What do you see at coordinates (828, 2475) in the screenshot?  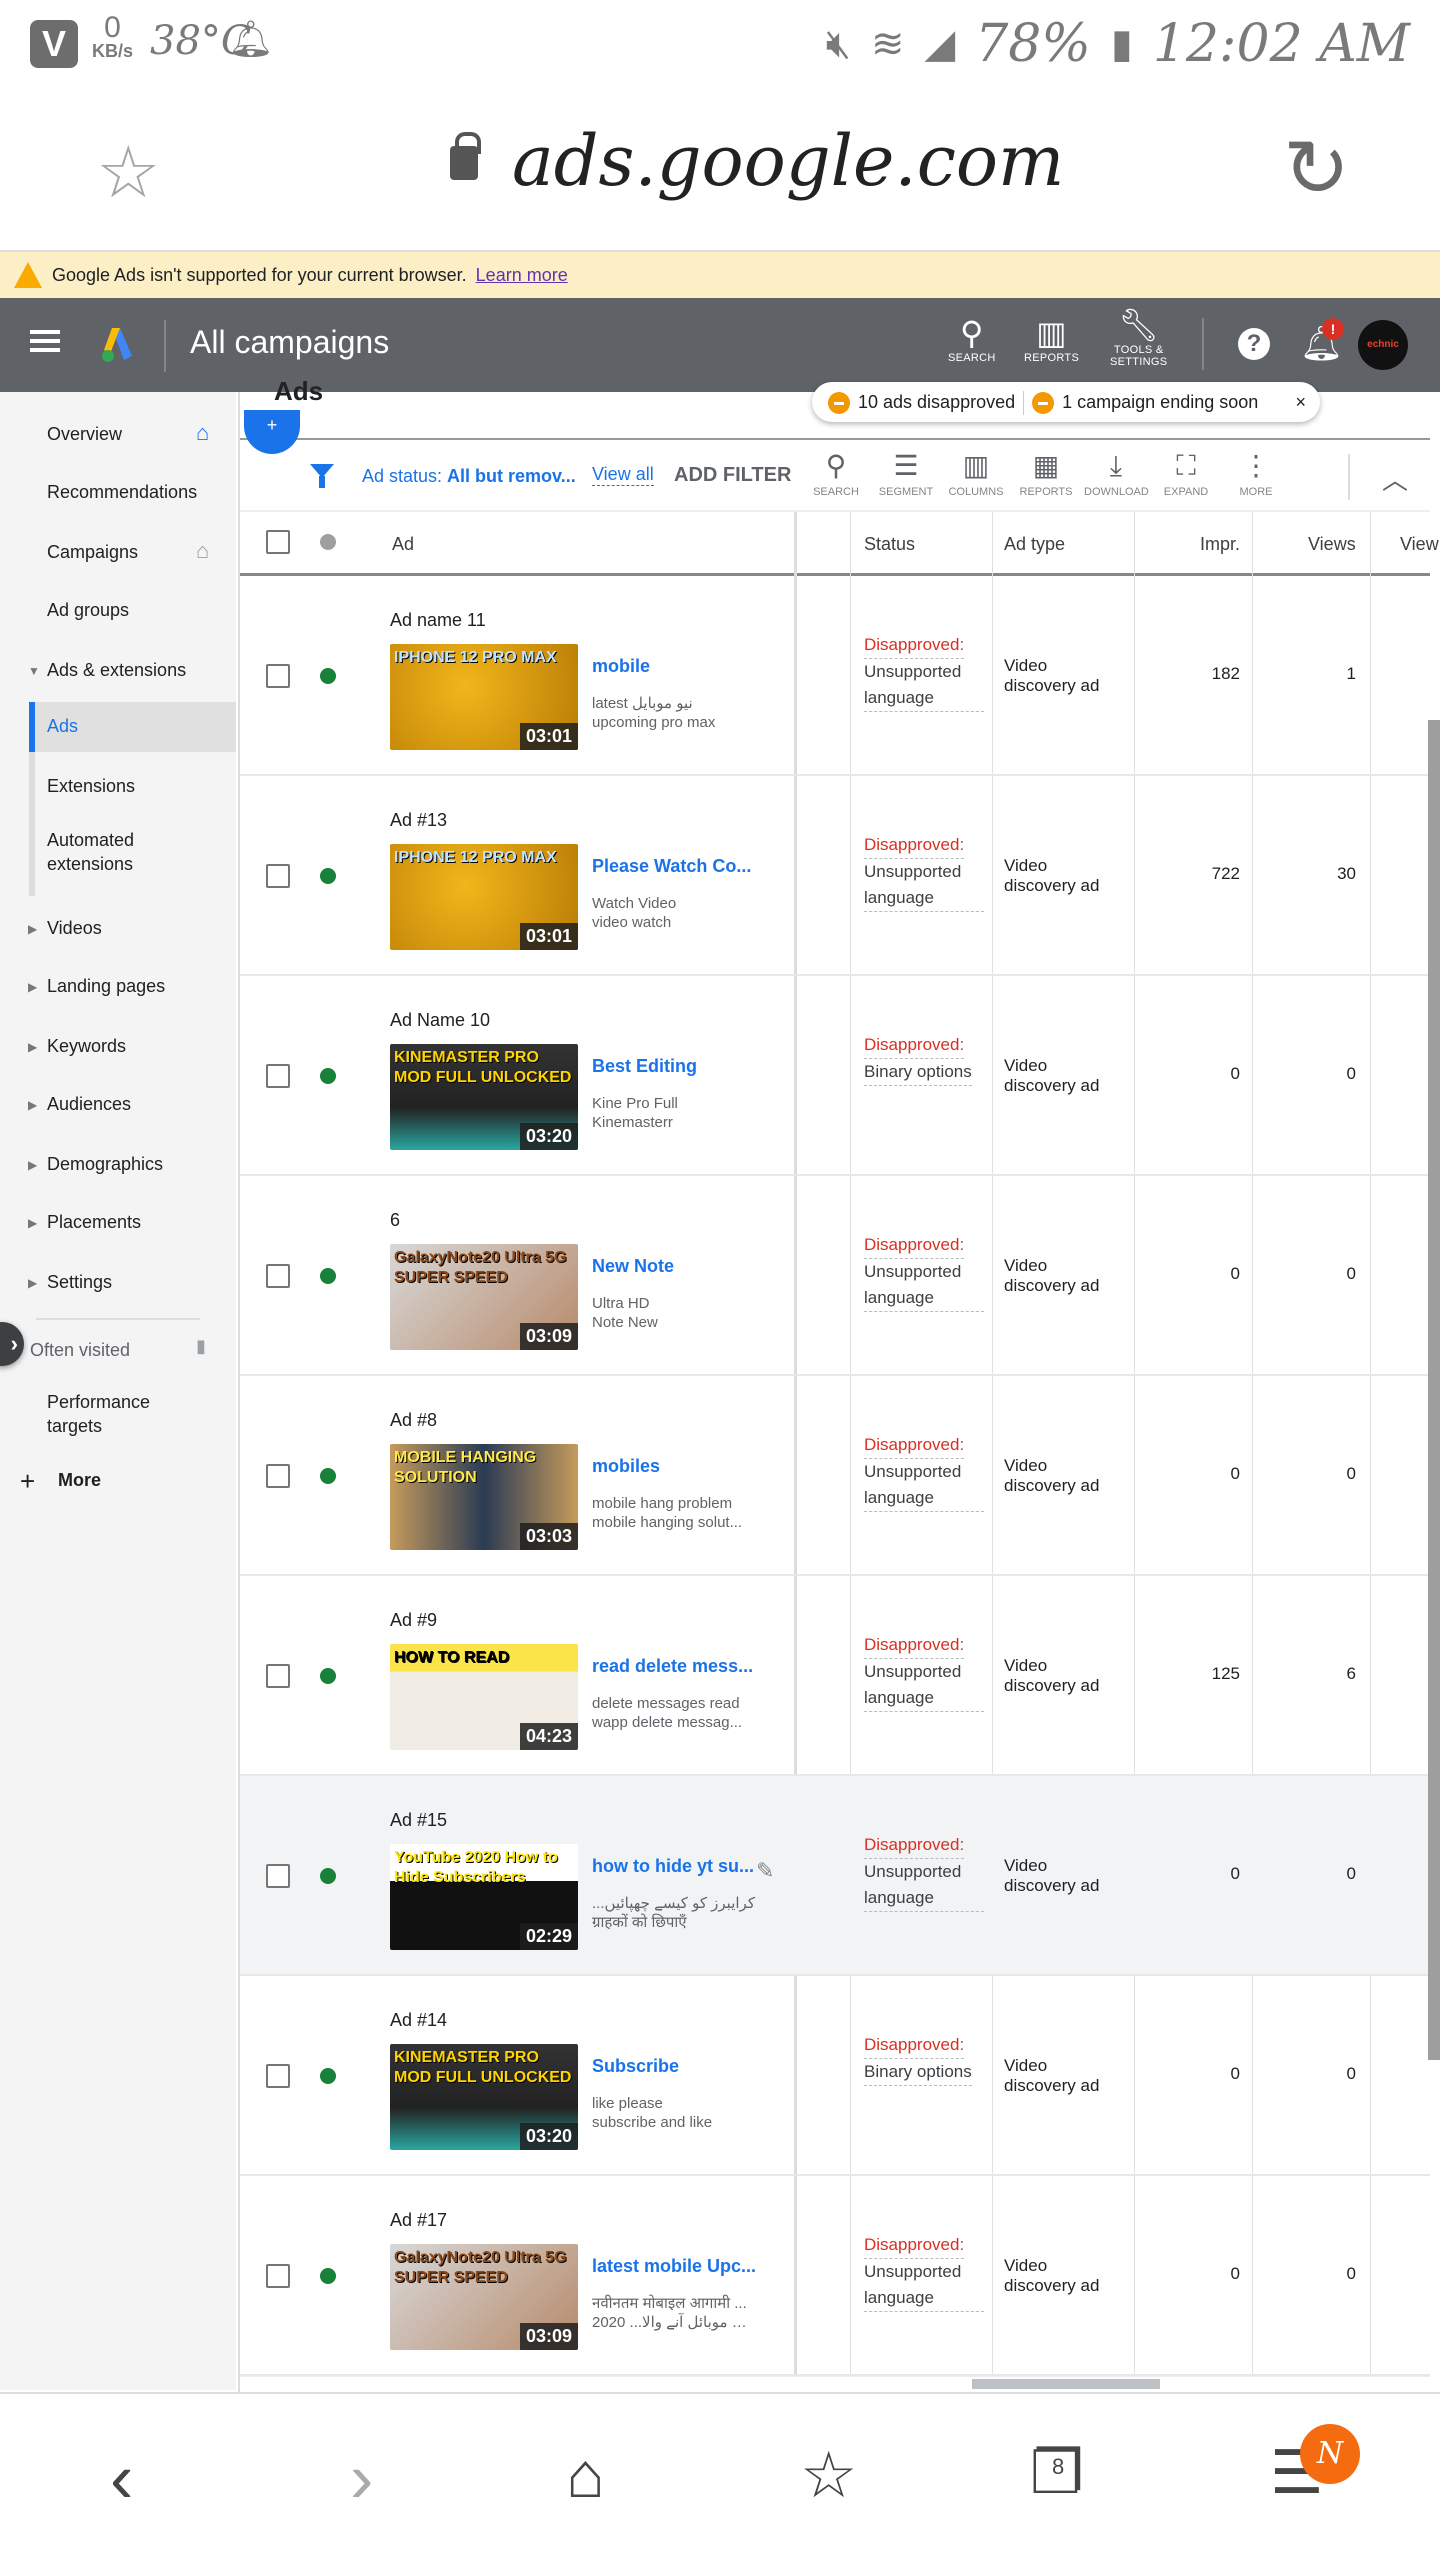 I see `bookmarks-icon: ☆` at bounding box center [828, 2475].